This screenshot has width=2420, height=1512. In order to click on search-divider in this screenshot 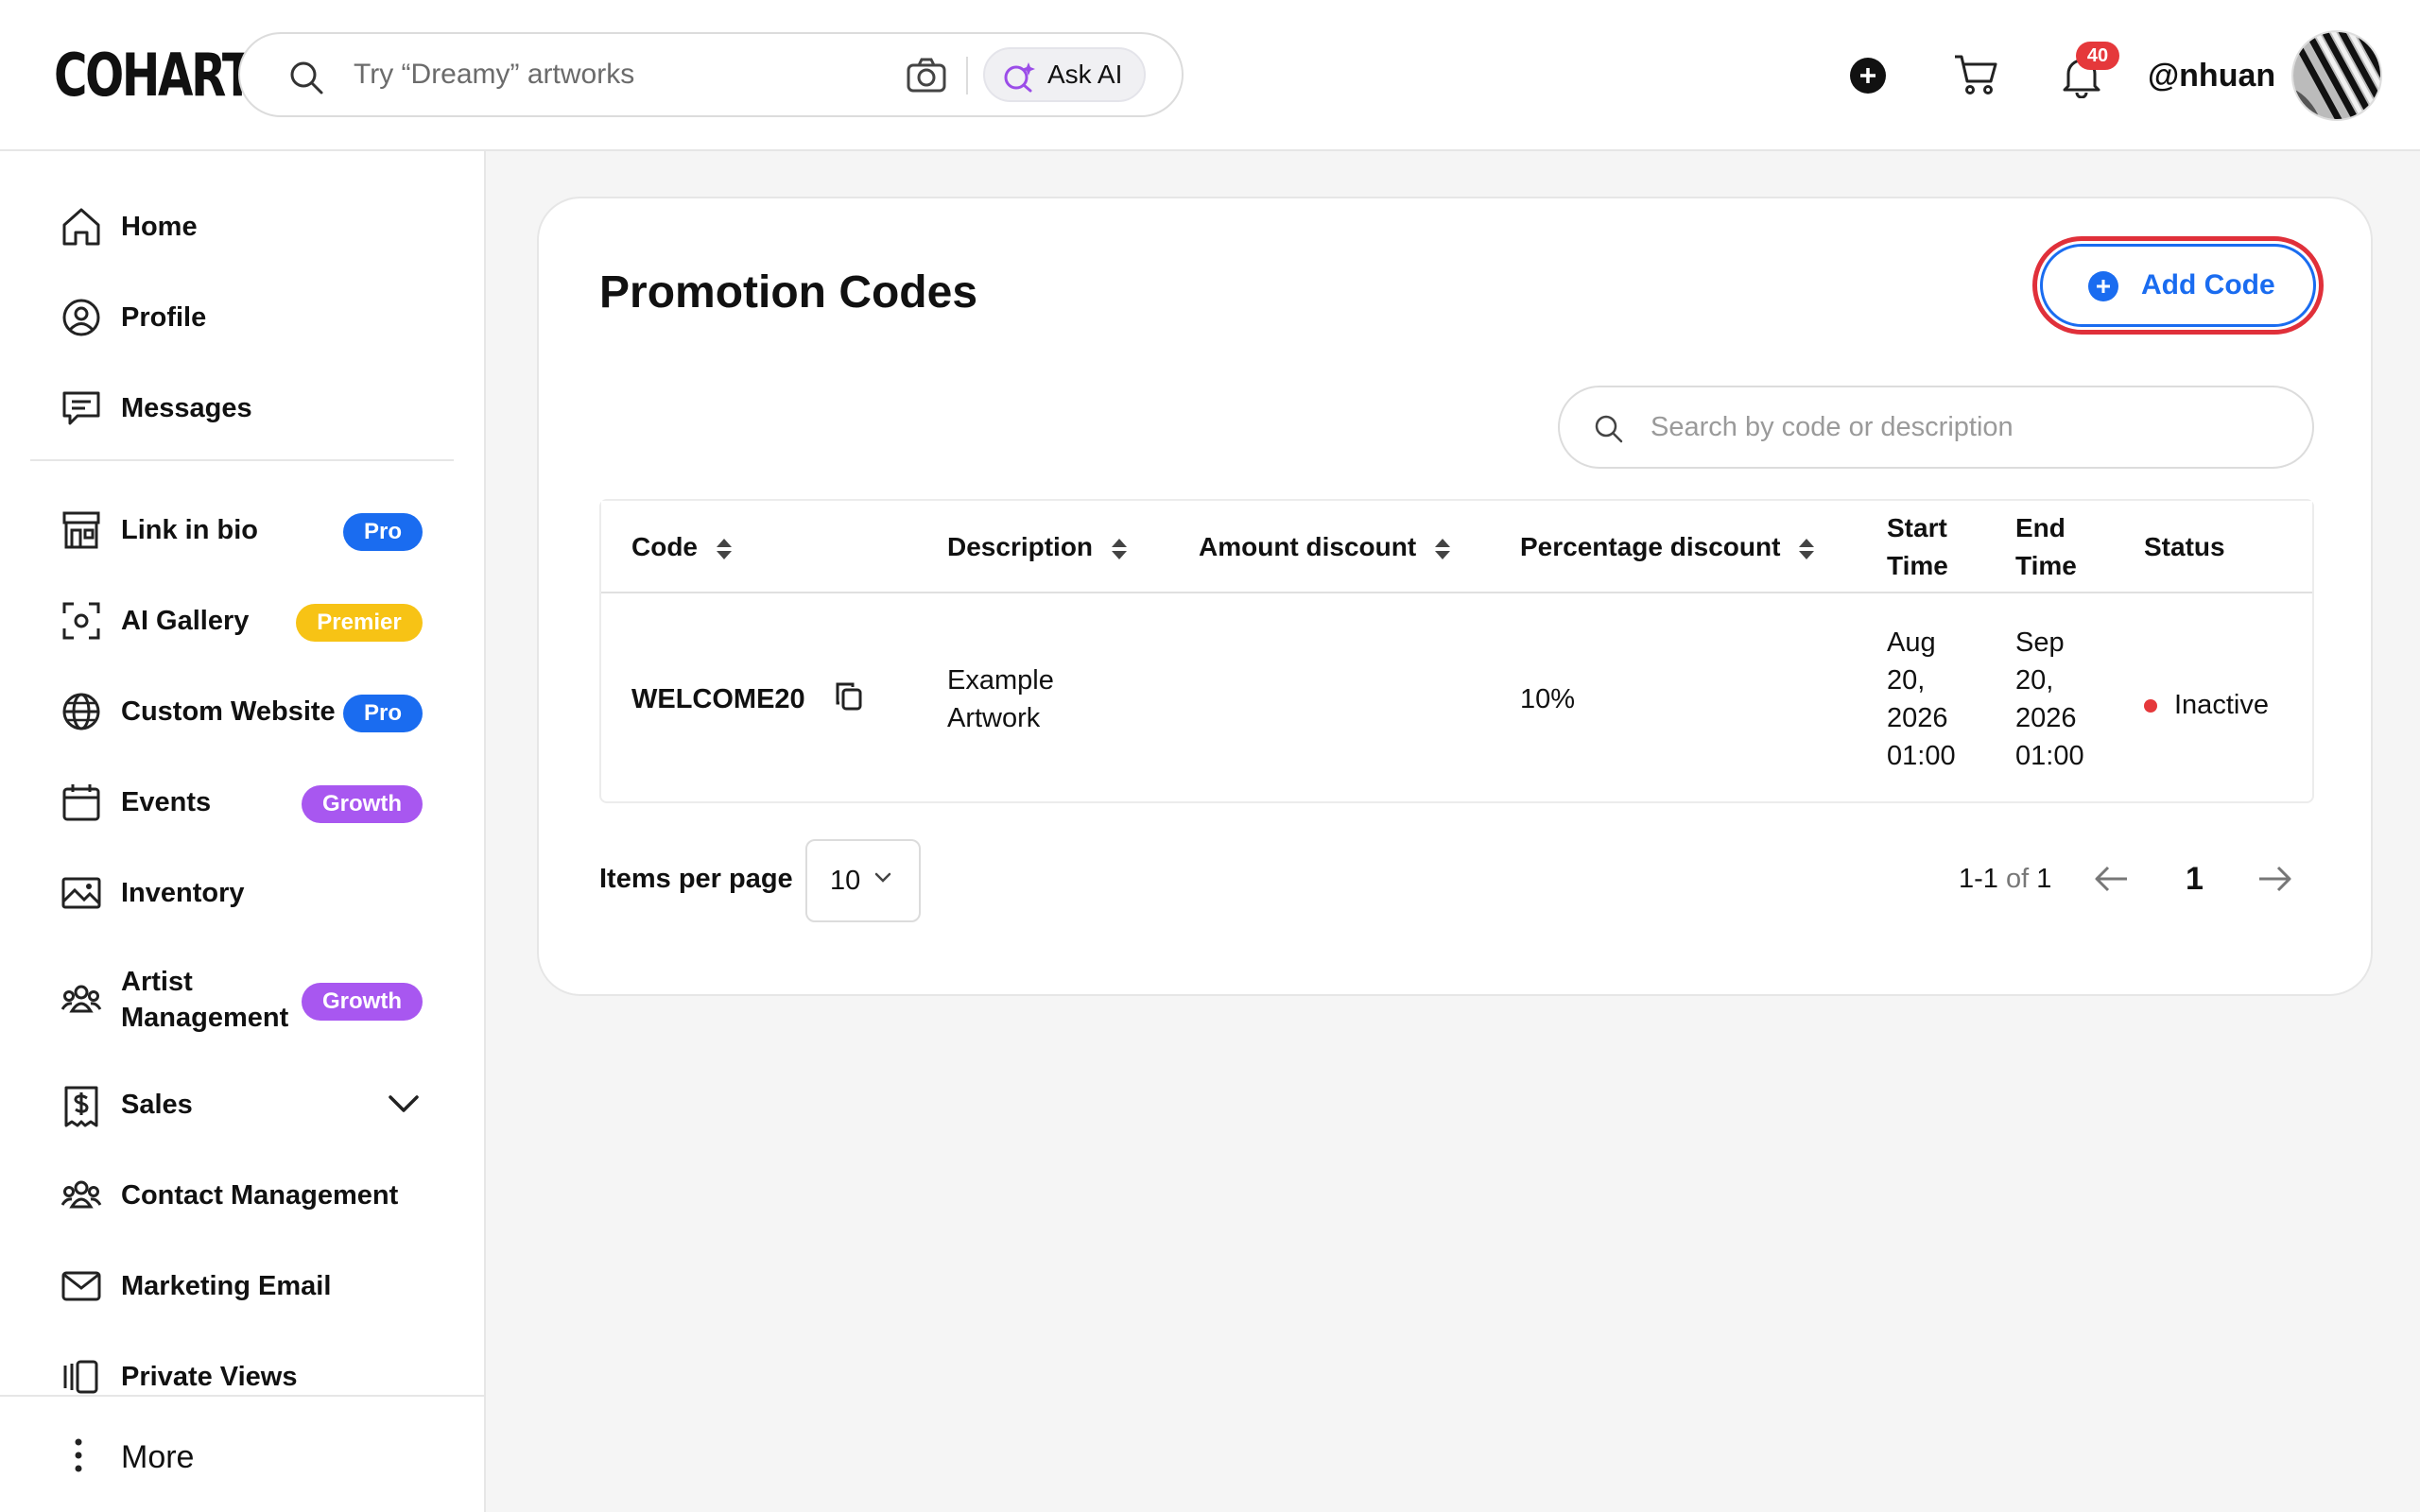, I will do `click(967, 75)`.